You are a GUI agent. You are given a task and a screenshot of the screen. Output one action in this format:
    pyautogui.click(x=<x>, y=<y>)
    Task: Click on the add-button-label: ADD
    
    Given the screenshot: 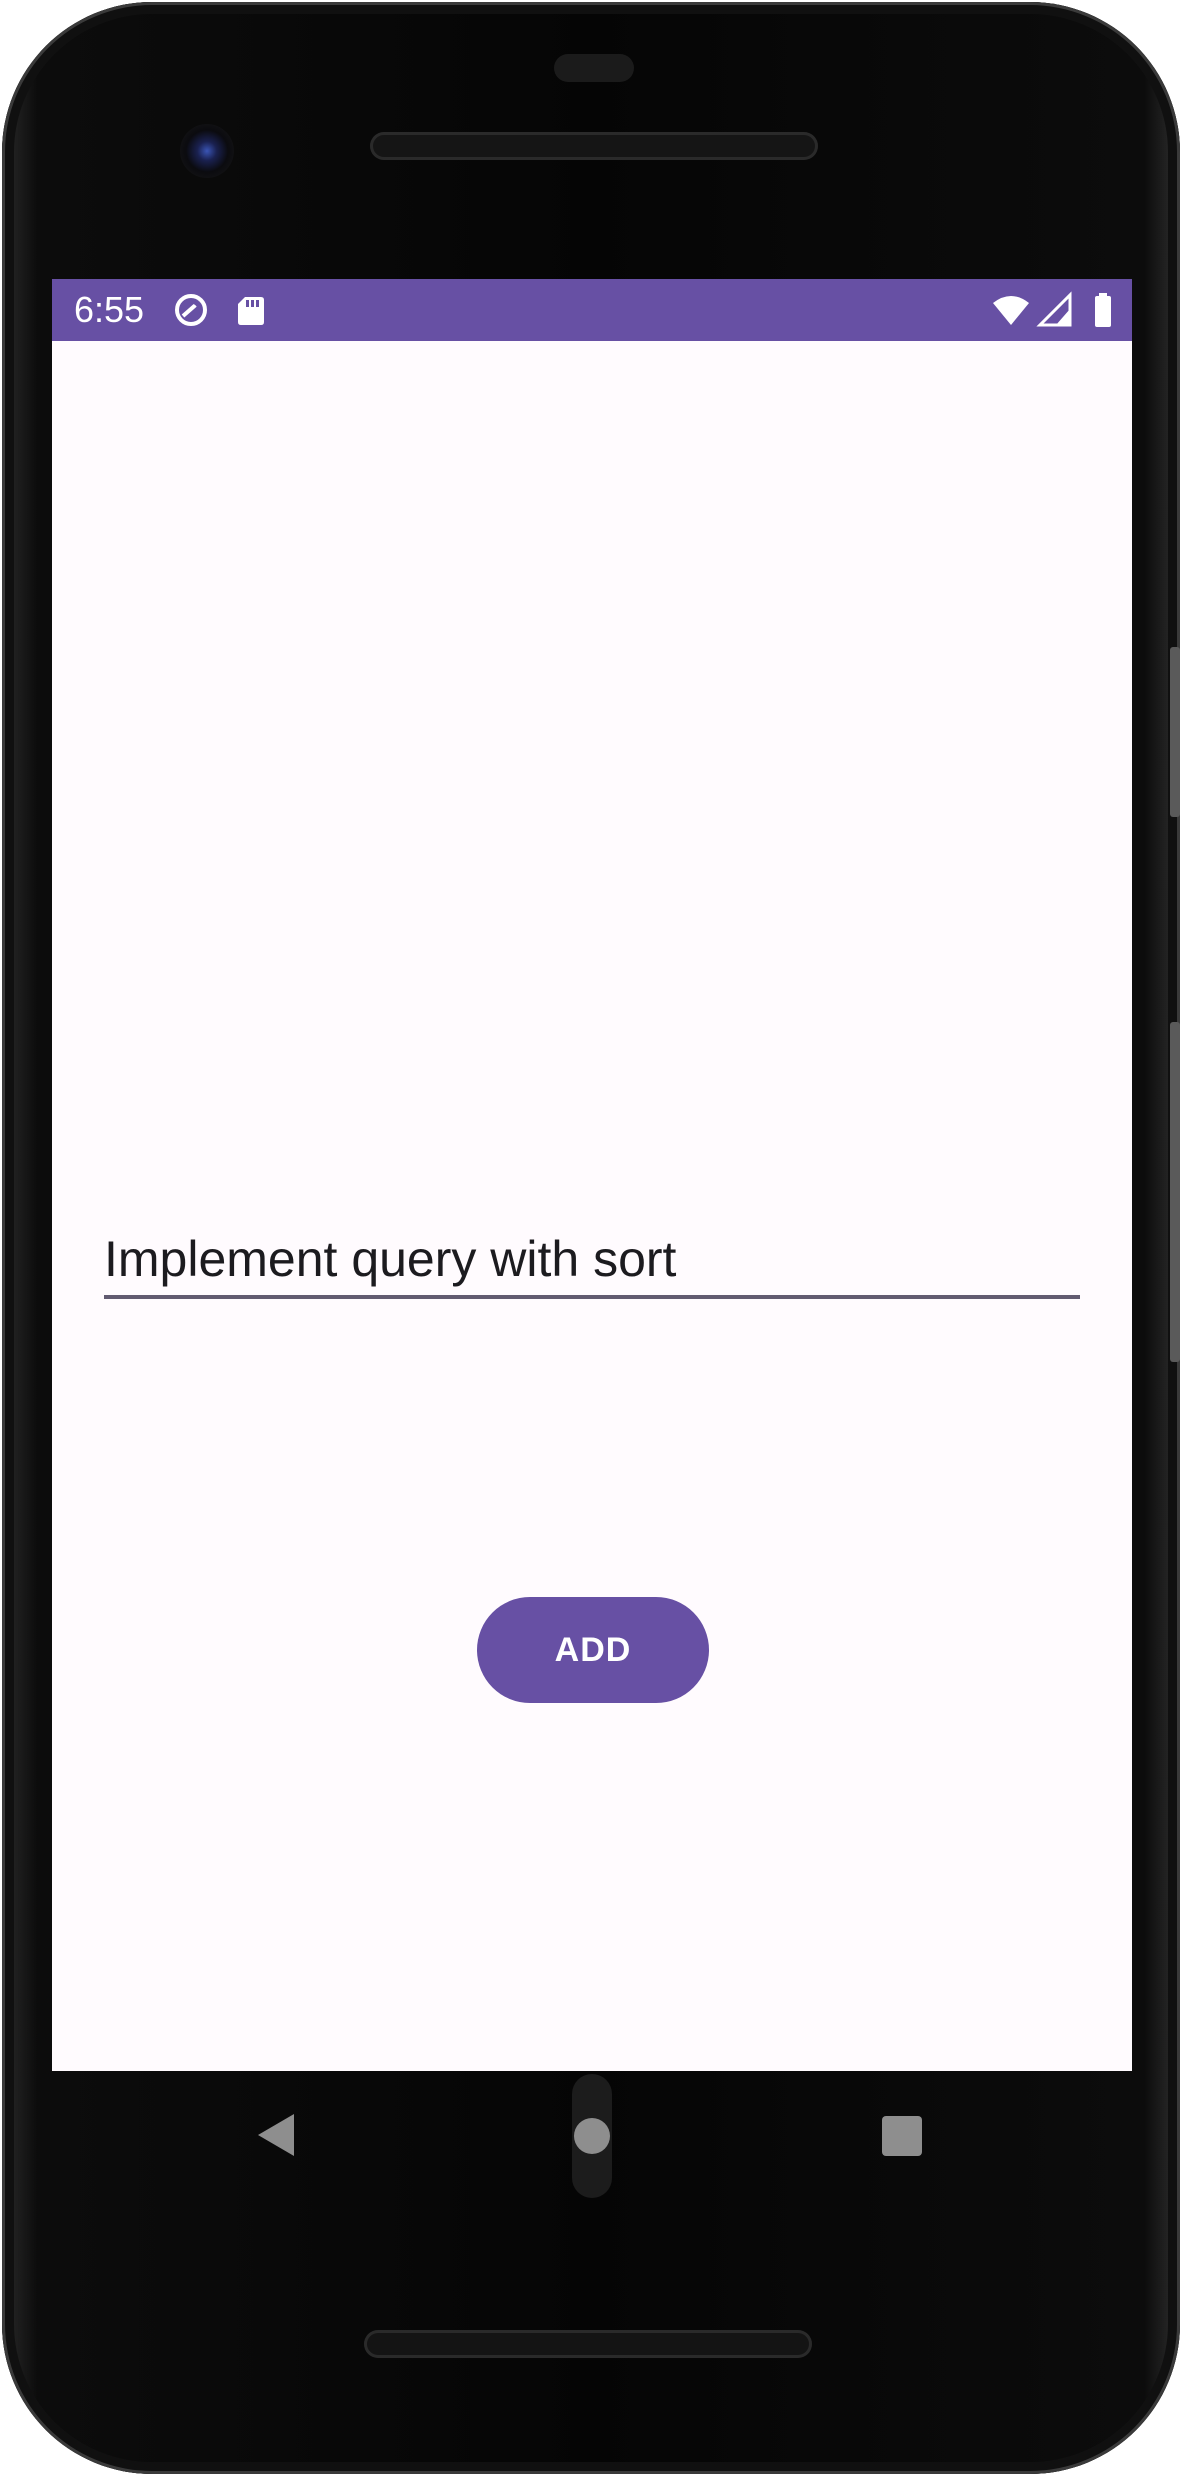 What is the action you would take?
    pyautogui.click(x=593, y=1649)
    